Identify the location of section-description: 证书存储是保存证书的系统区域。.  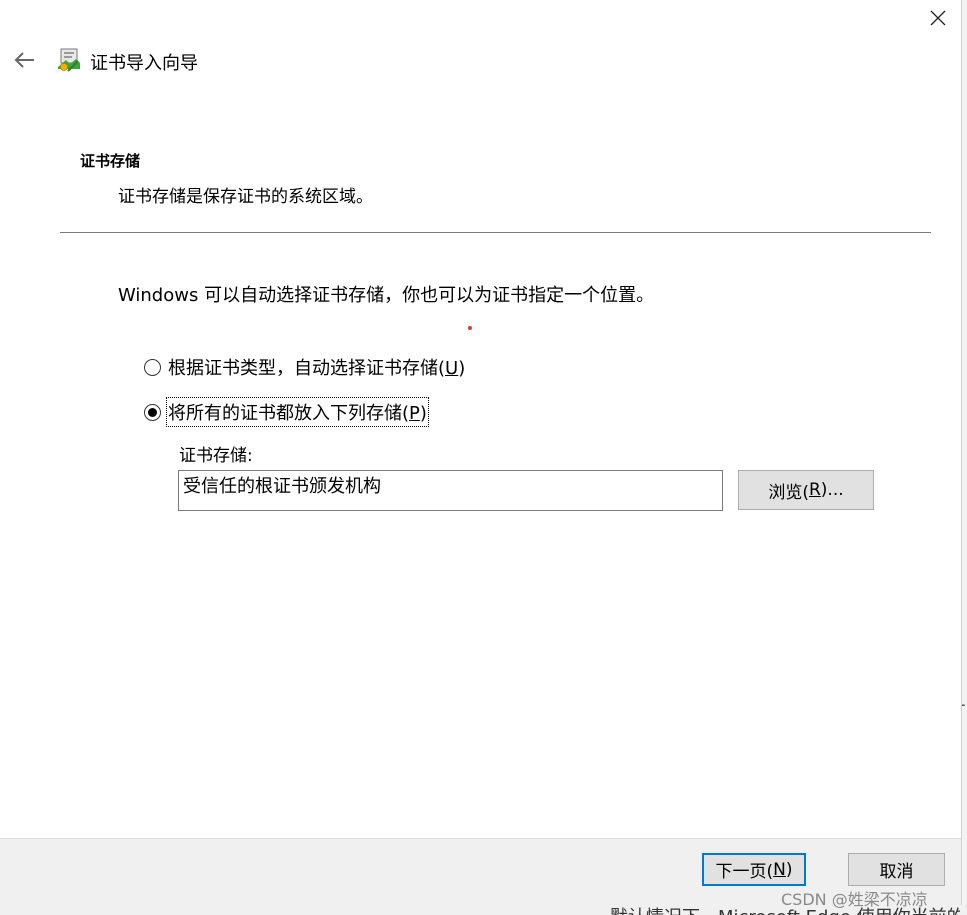
(245, 197).